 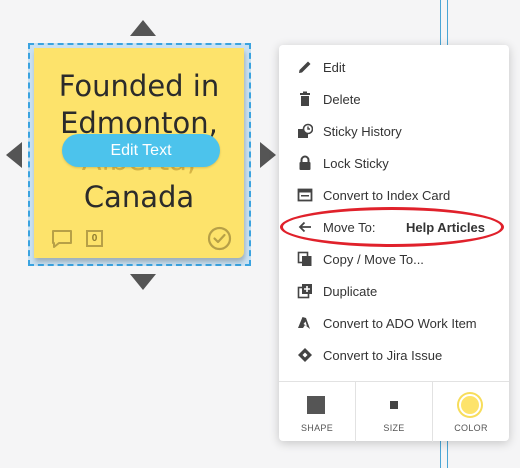 I want to click on move-left-arrow-icon, so click(x=14, y=155).